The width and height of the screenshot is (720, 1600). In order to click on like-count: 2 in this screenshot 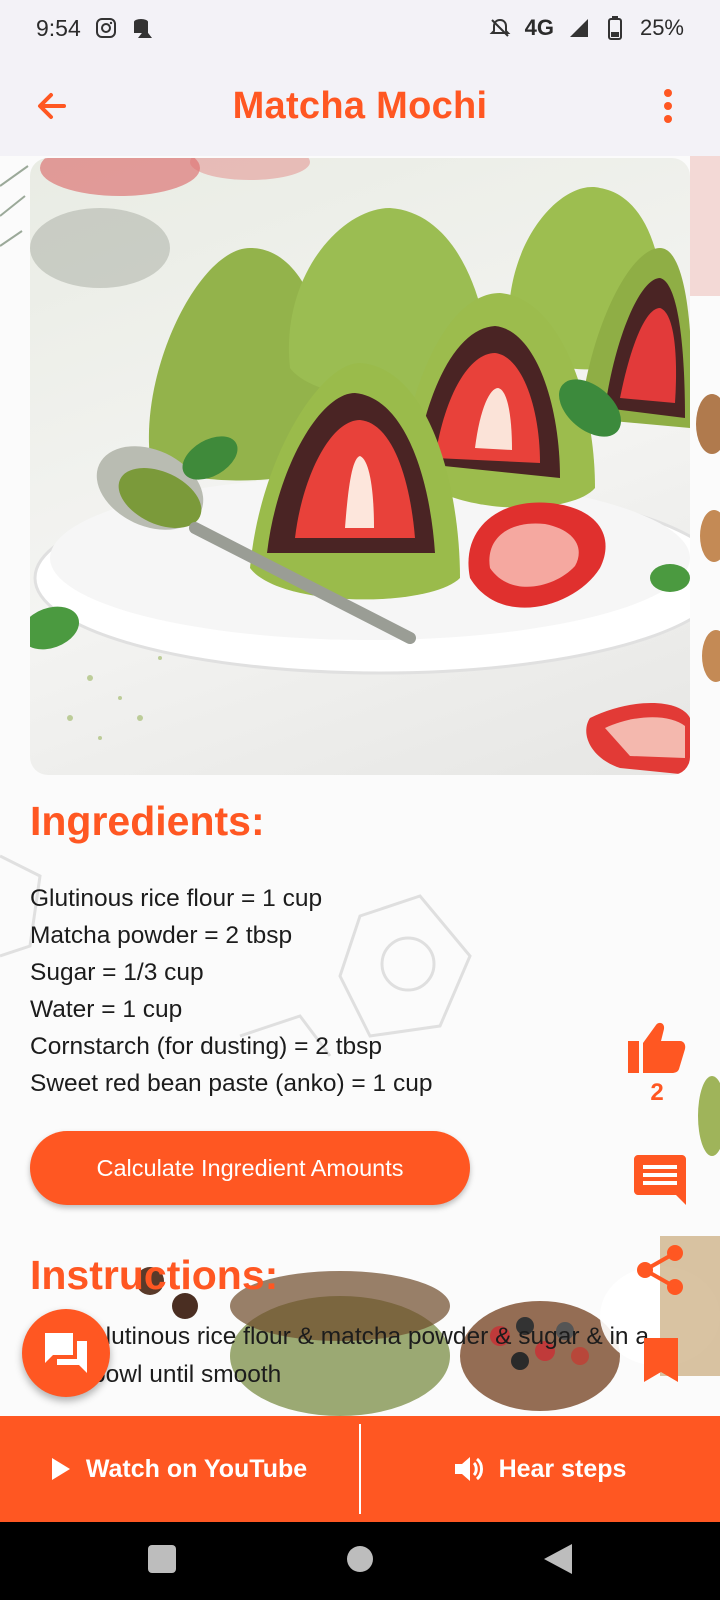, I will do `click(657, 1092)`.